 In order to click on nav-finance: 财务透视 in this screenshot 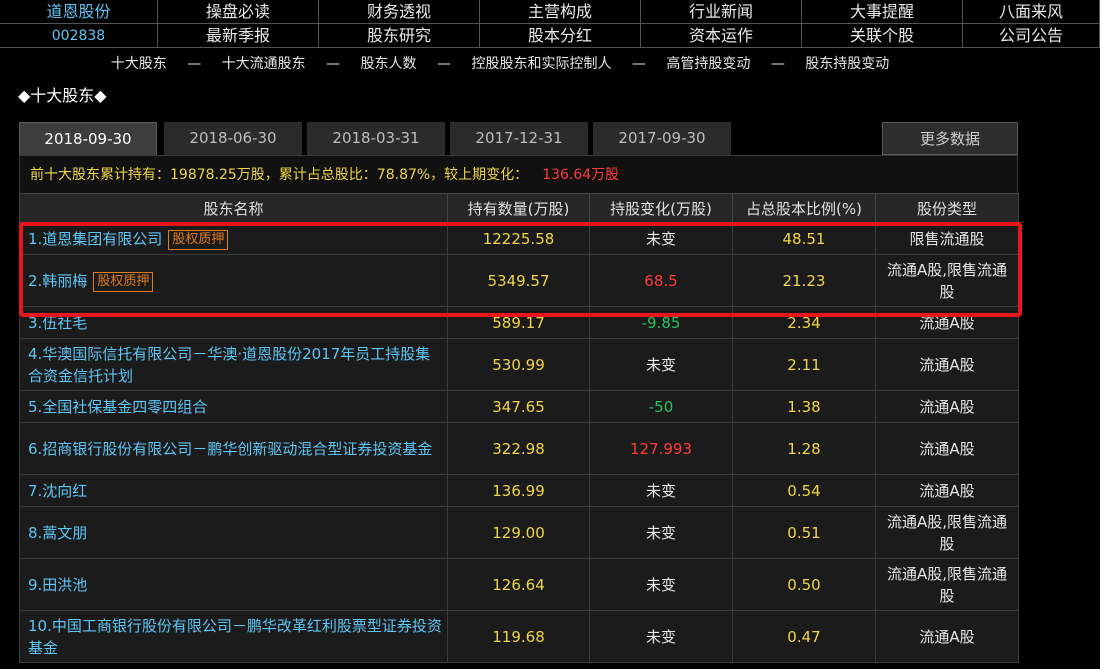, I will do `click(399, 12)`.